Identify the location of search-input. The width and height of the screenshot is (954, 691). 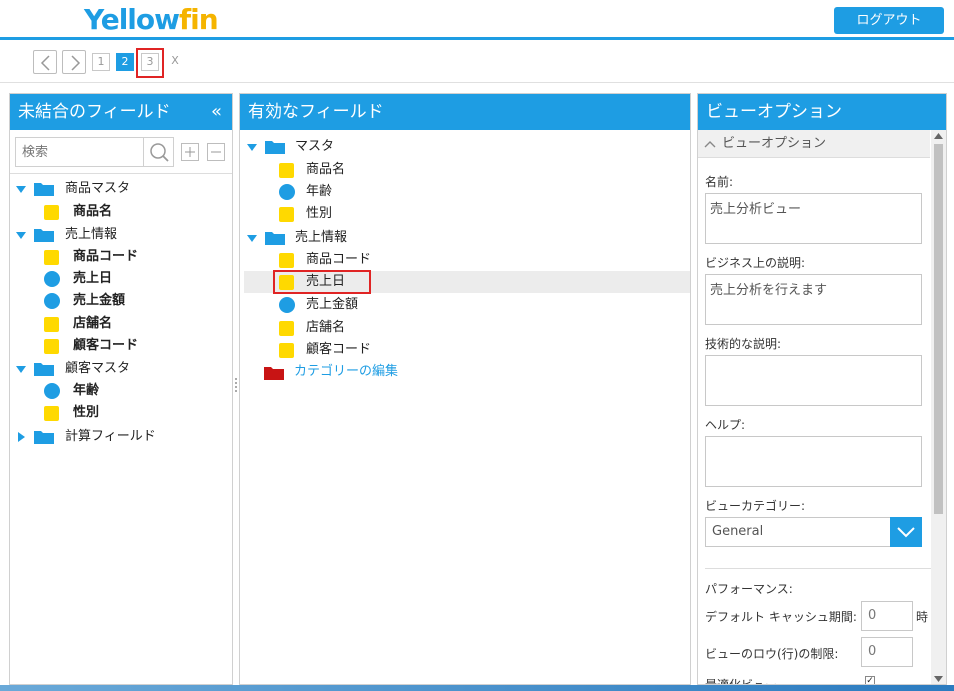
(79, 152).